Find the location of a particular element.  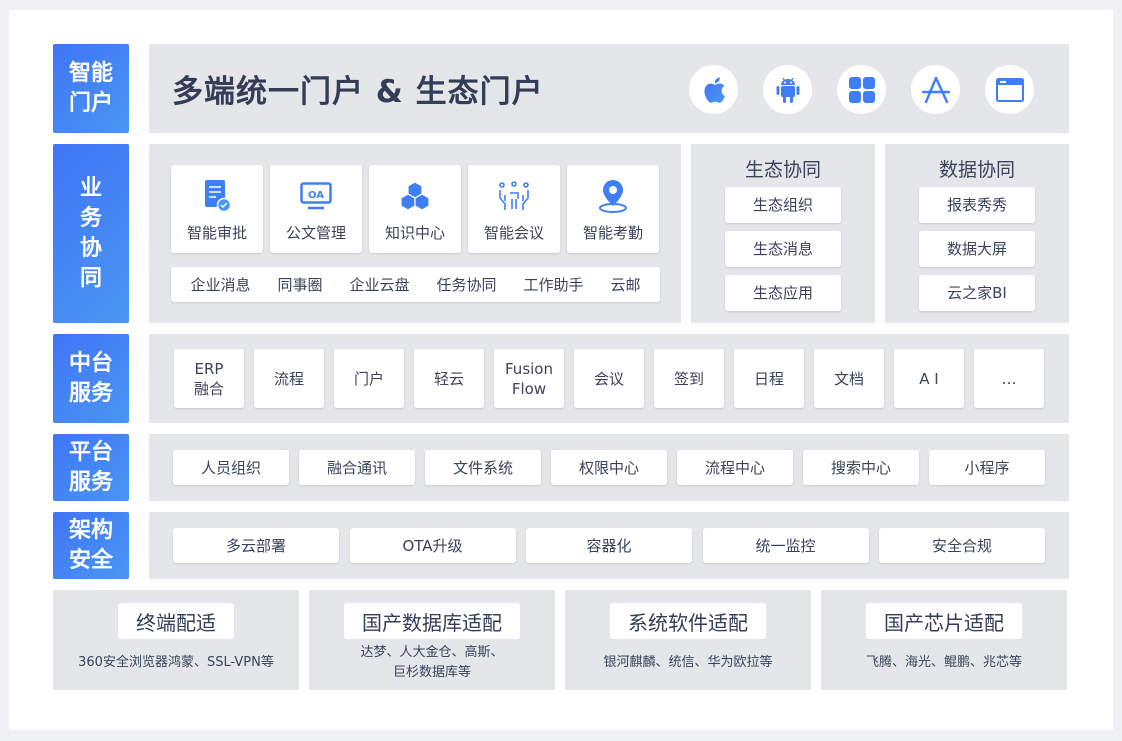

apple-icon is located at coordinates (714, 89).